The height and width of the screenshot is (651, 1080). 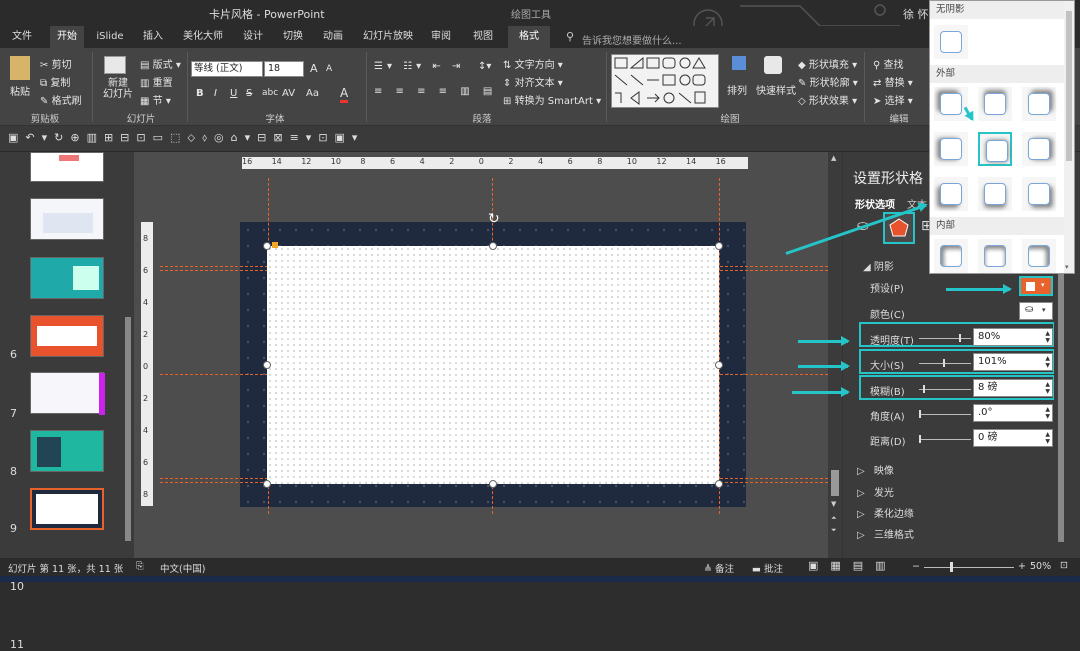 What do you see at coordinates (1040, 566) in the screenshot?
I see `zoom-level: 50%` at bounding box center [1040, 566].